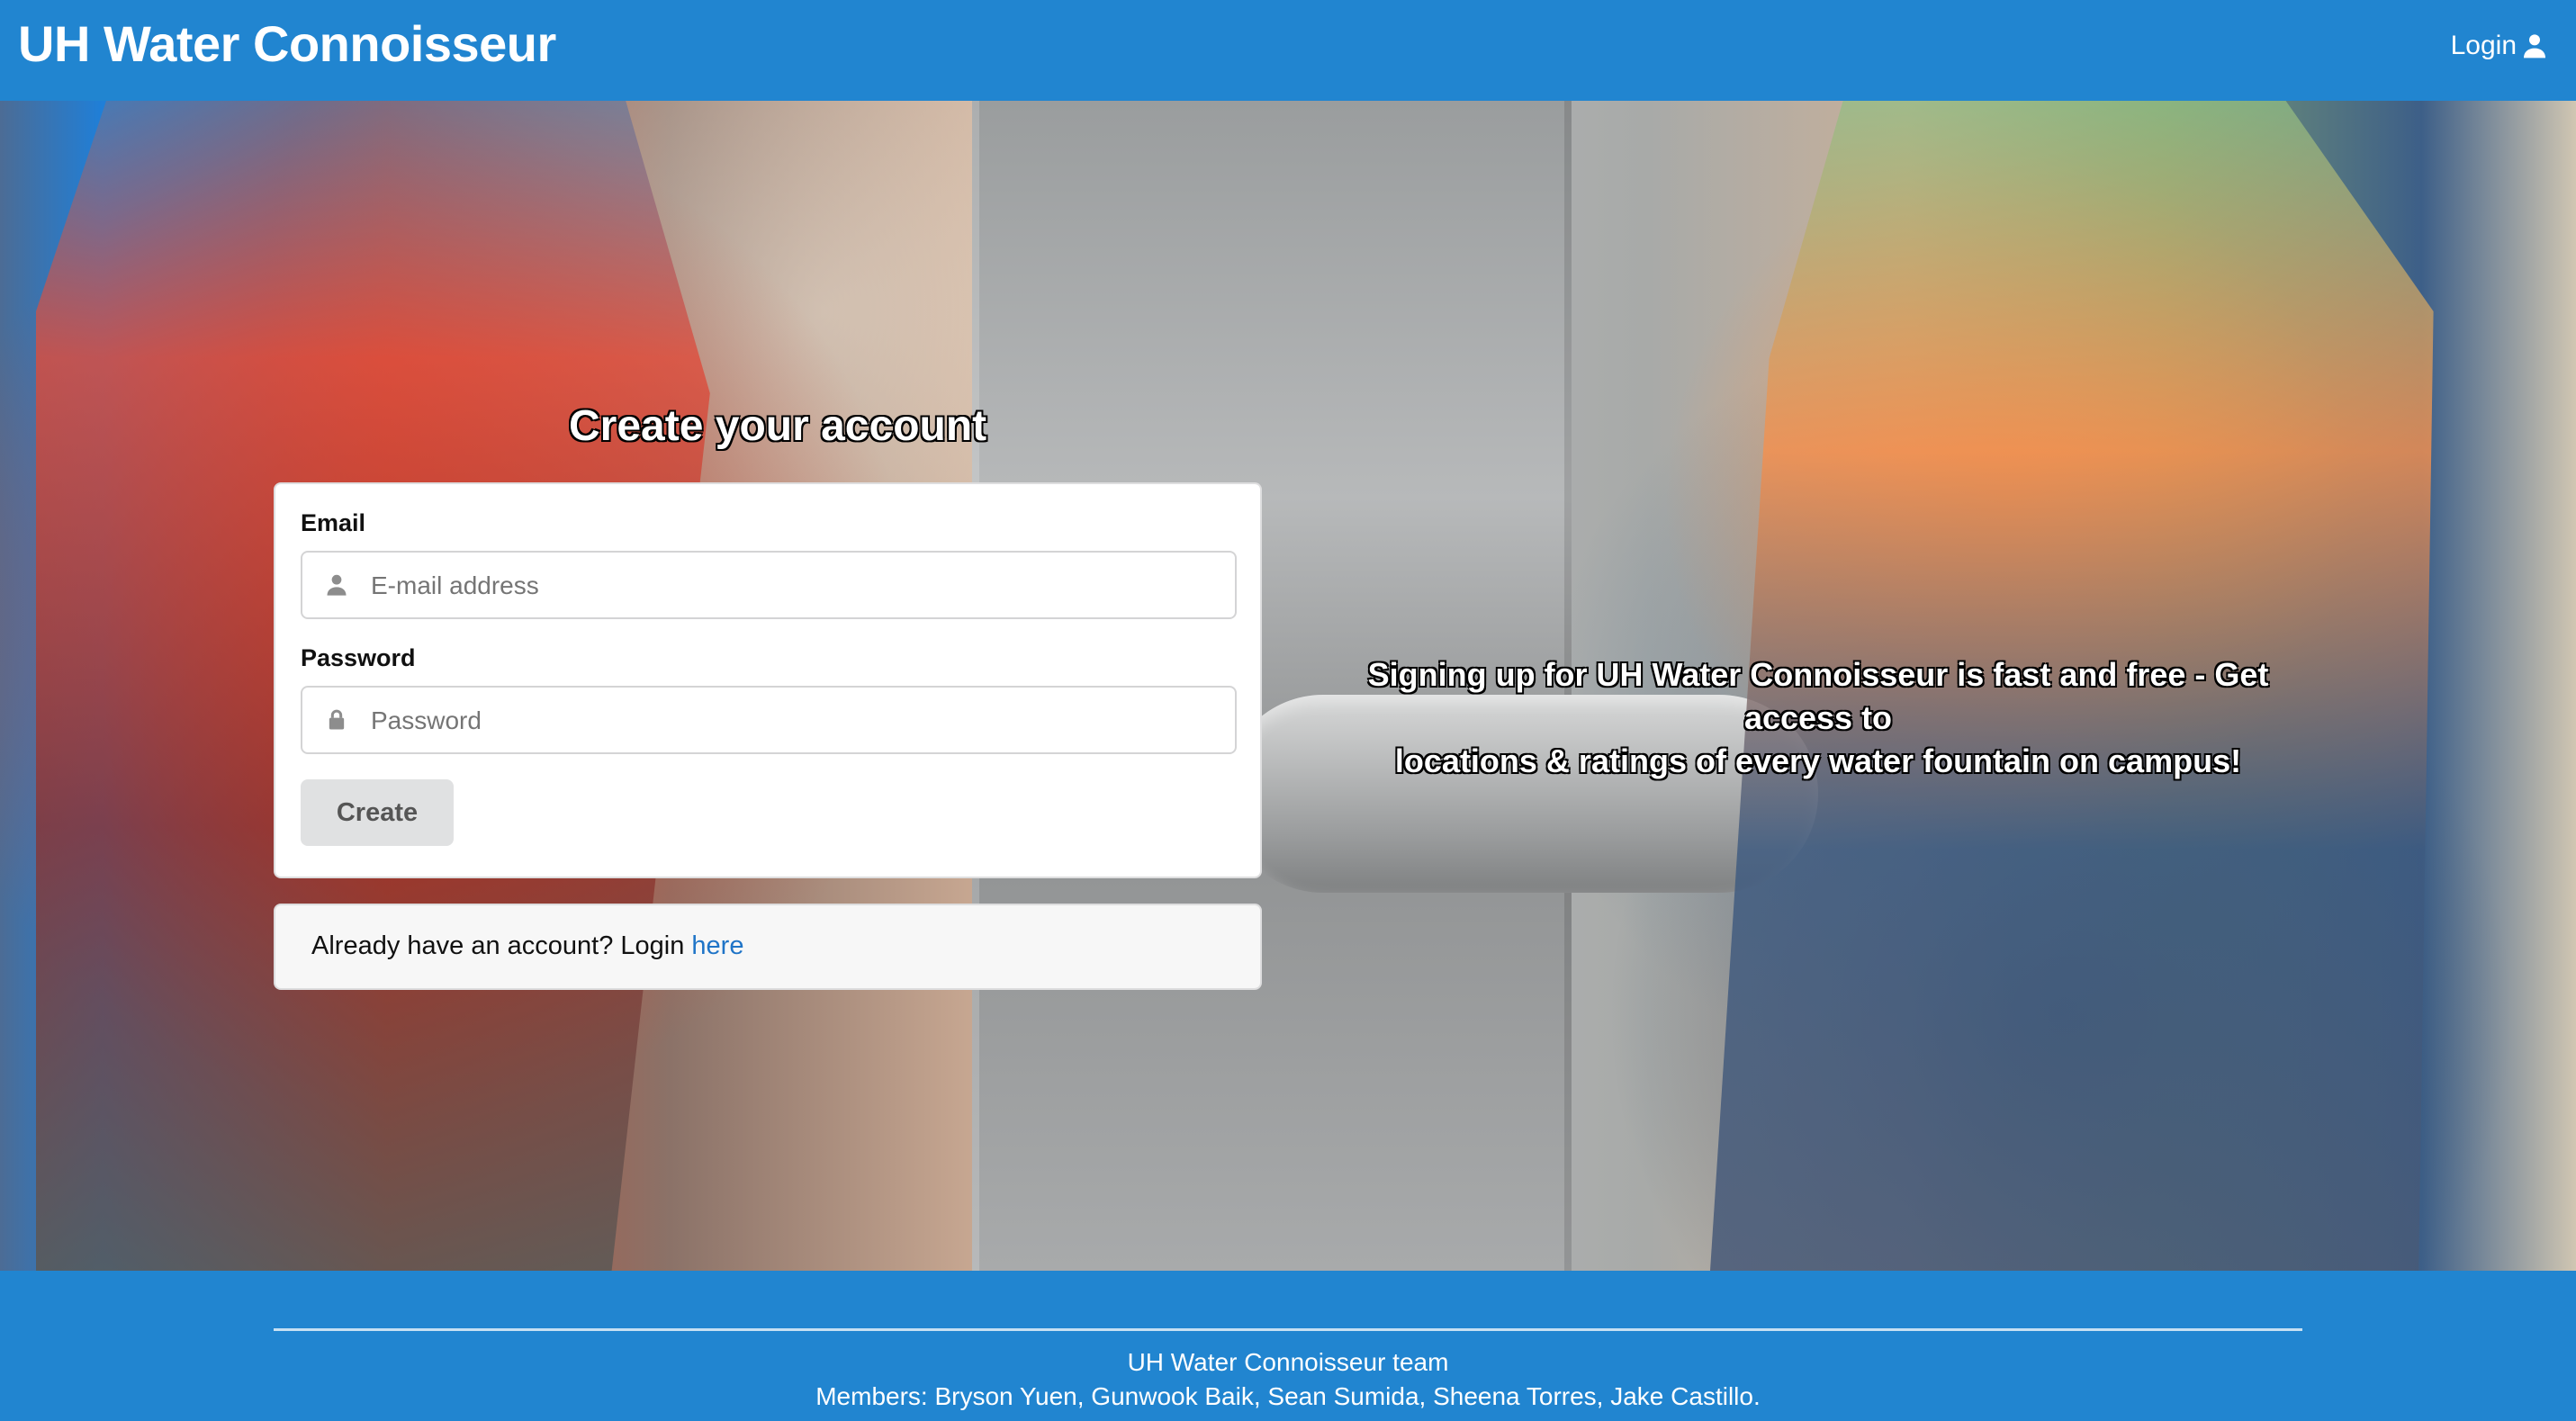 The width and height of the screenshot is (2576, 1421). What do you see at coordinates (498, 945) in the screenshot?
I see `login-prompt-text: Already have an account? Login` at bounding box center [498, 945].